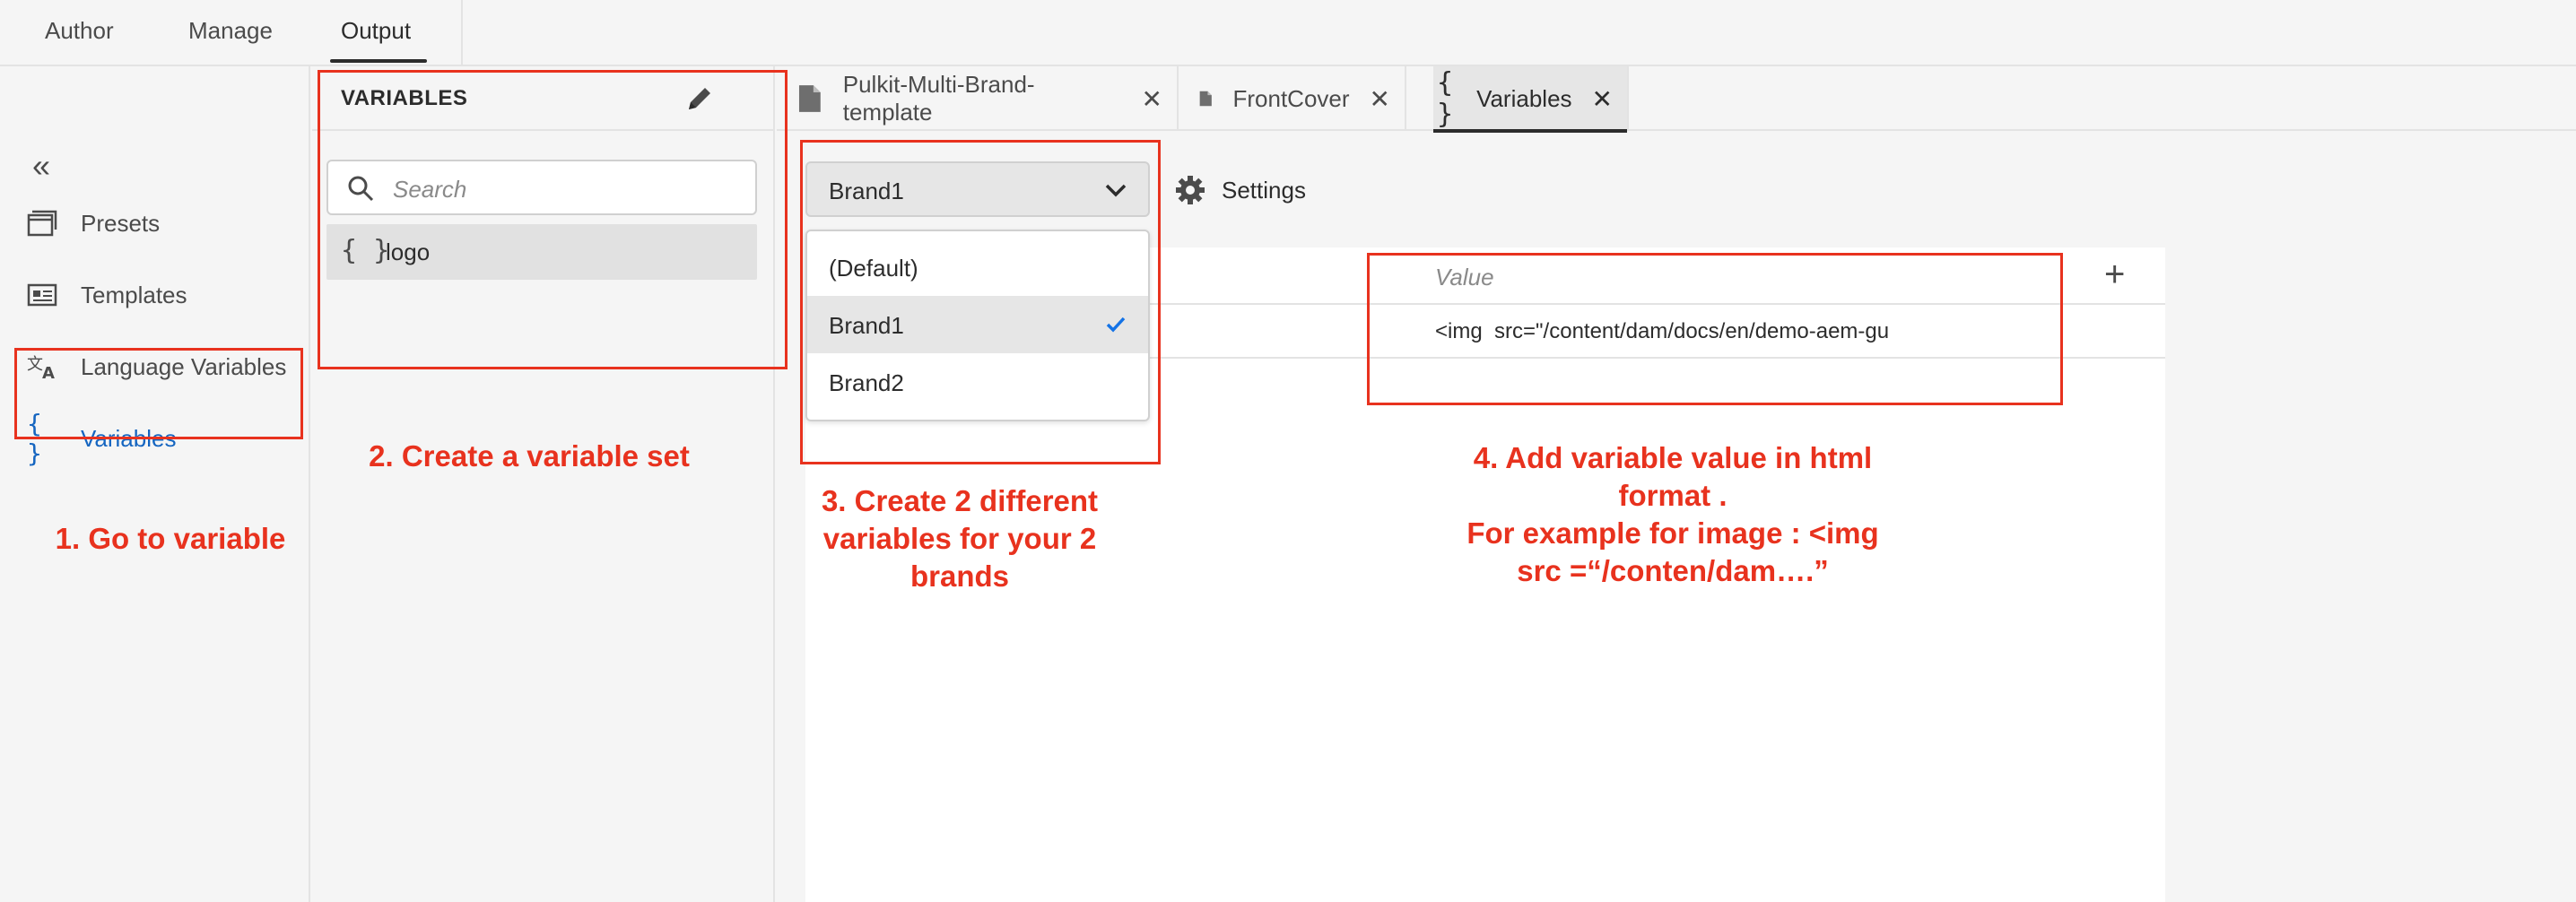 The width and height of the screenshot is (2576, 902). Describe the element at coordinates (1672, 495) in the screenshot. I see `annotation-line: format .` at that location.